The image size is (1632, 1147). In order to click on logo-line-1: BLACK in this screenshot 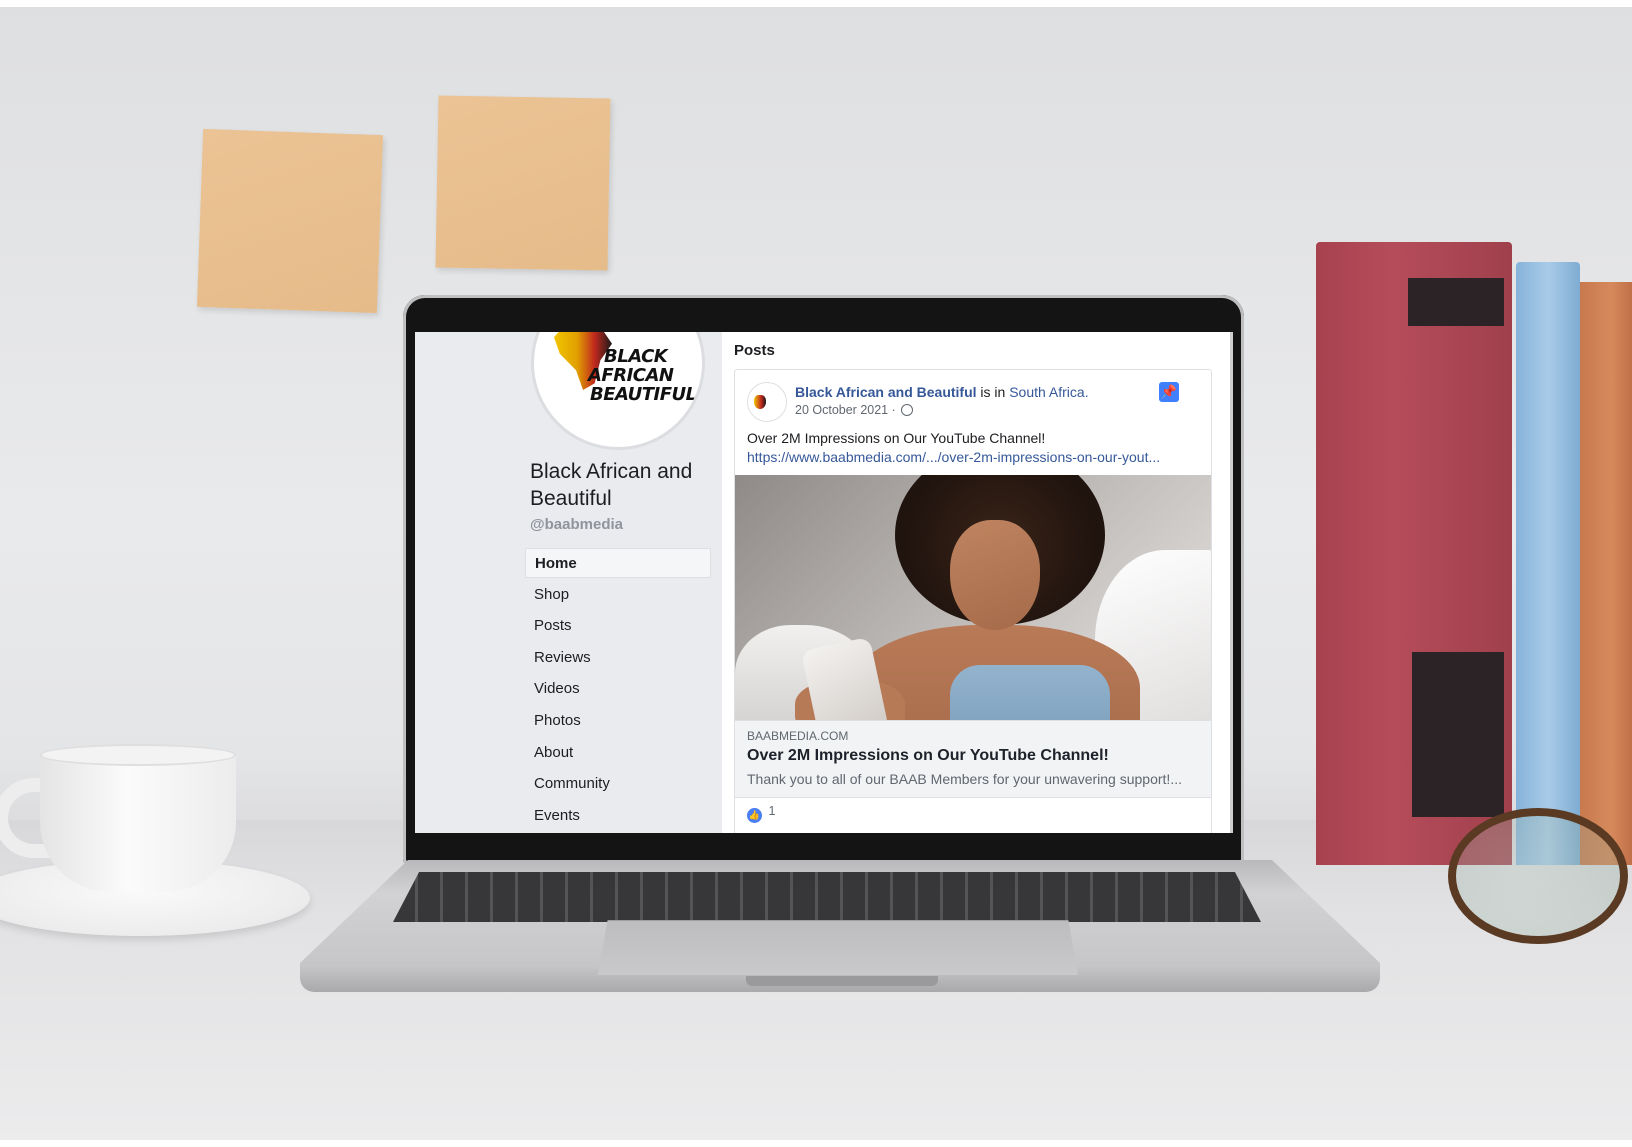, I will do `click(636, 356)`.